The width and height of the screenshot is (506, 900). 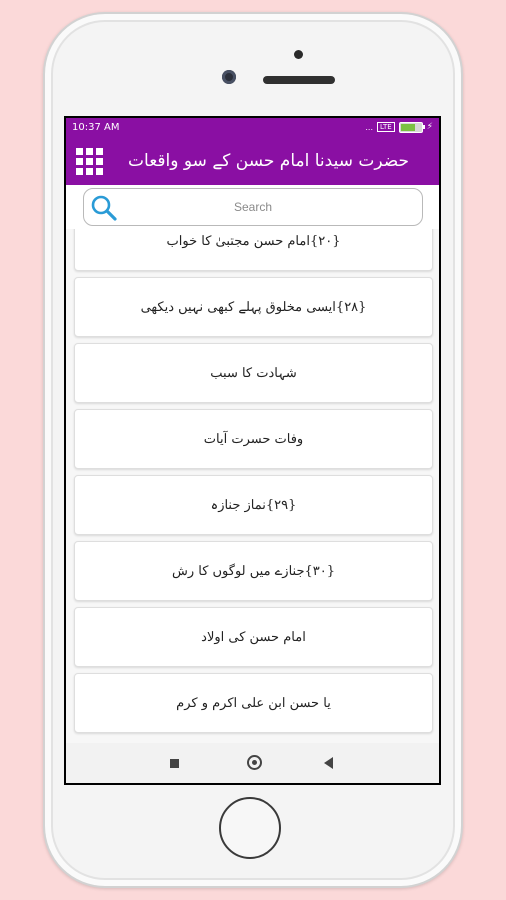 What do you see at coordinates (96, 127) in the screenshot?
I see `status-time: 10:37 AM` at bounding box center [96, 127].